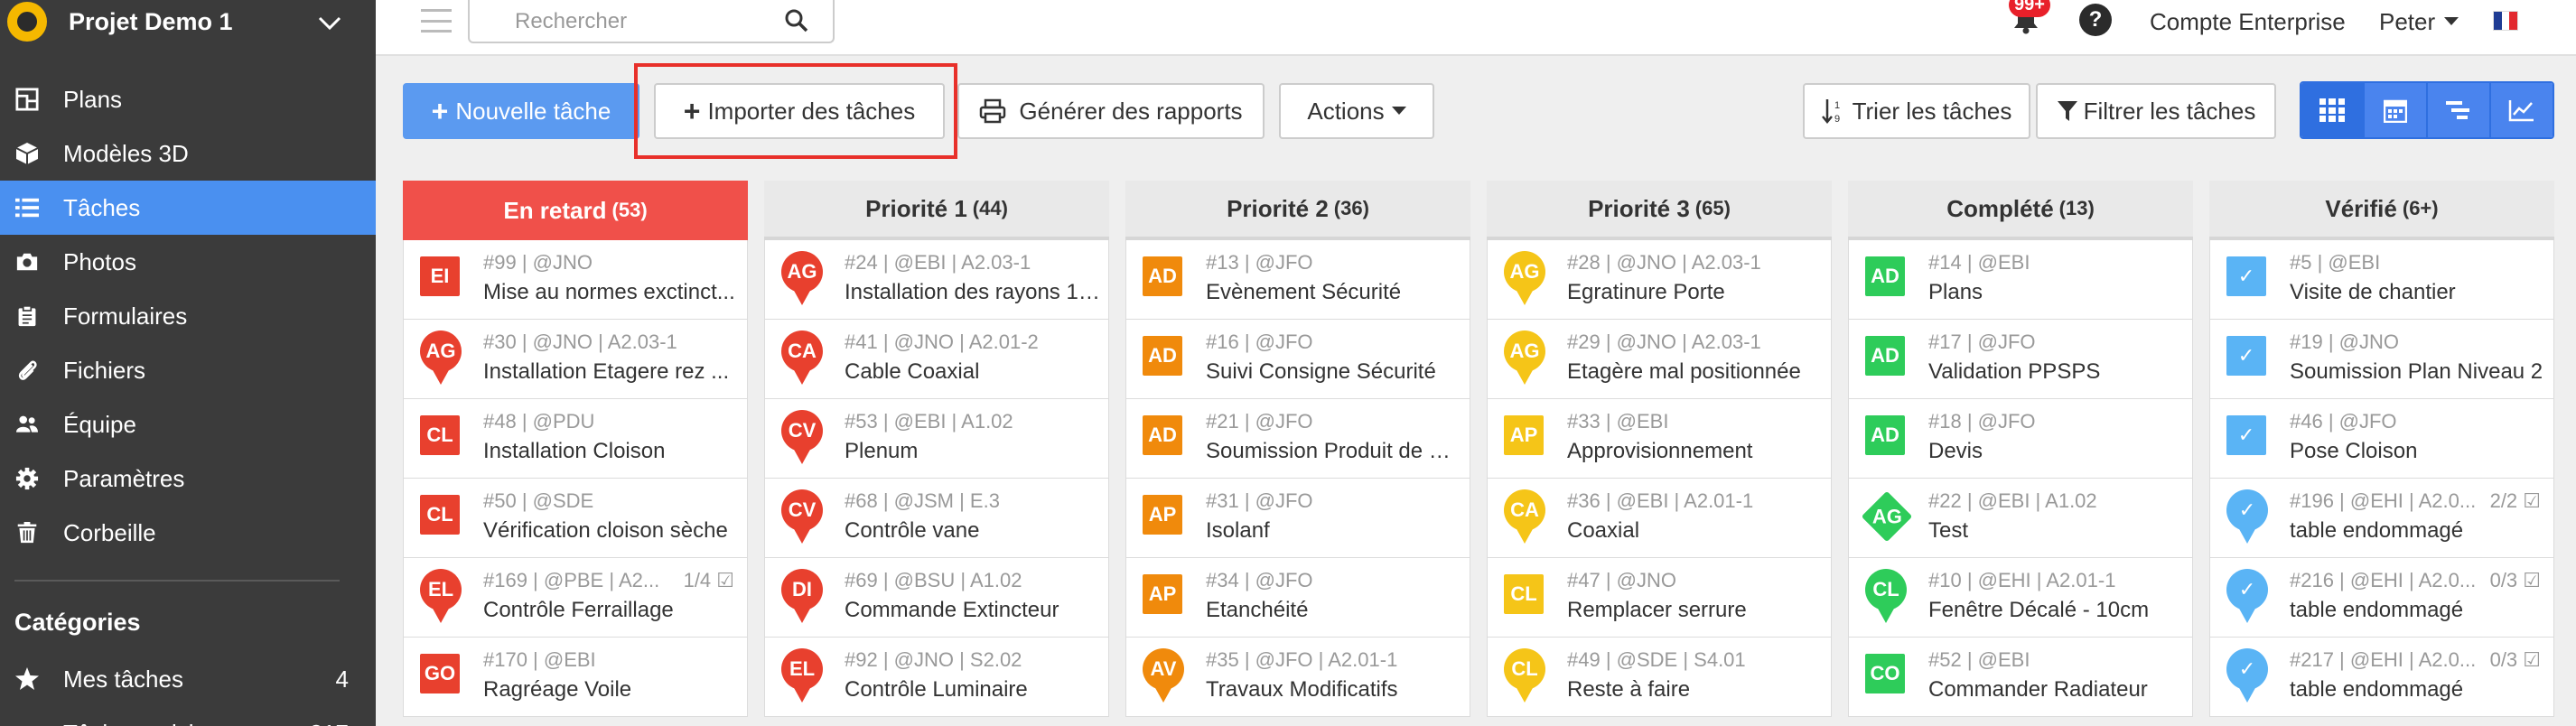 Image resolution: width=2576 pixels, height=726 pixels. What do you see at coordinates (521, 111) in the screenshot?
I see `new-task-button: + Nouvelle tâche` at bounding box center [521, 111].